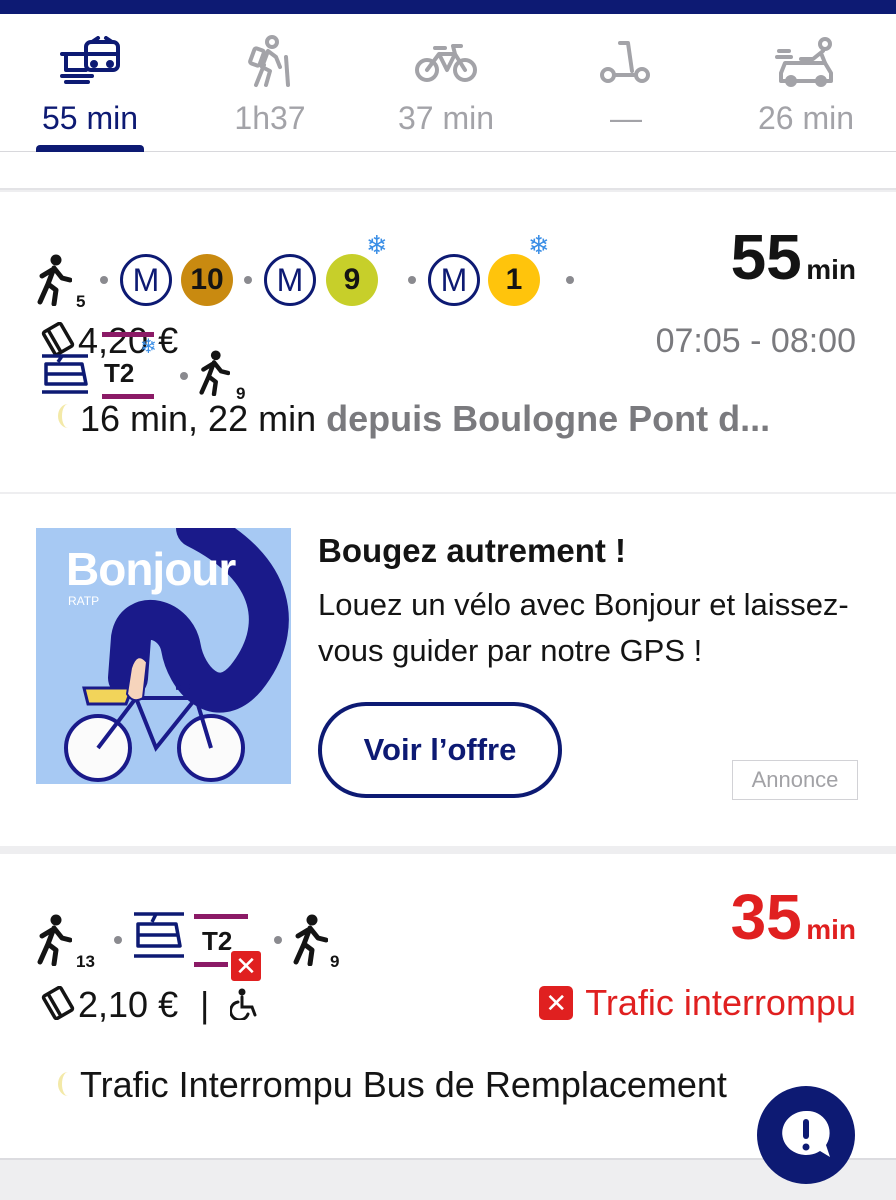 The width and height of the screenshot is (896, 1200). Describe the element at coordinates (448, 1179) in the screenshot. I see `list-bottom` at that location.